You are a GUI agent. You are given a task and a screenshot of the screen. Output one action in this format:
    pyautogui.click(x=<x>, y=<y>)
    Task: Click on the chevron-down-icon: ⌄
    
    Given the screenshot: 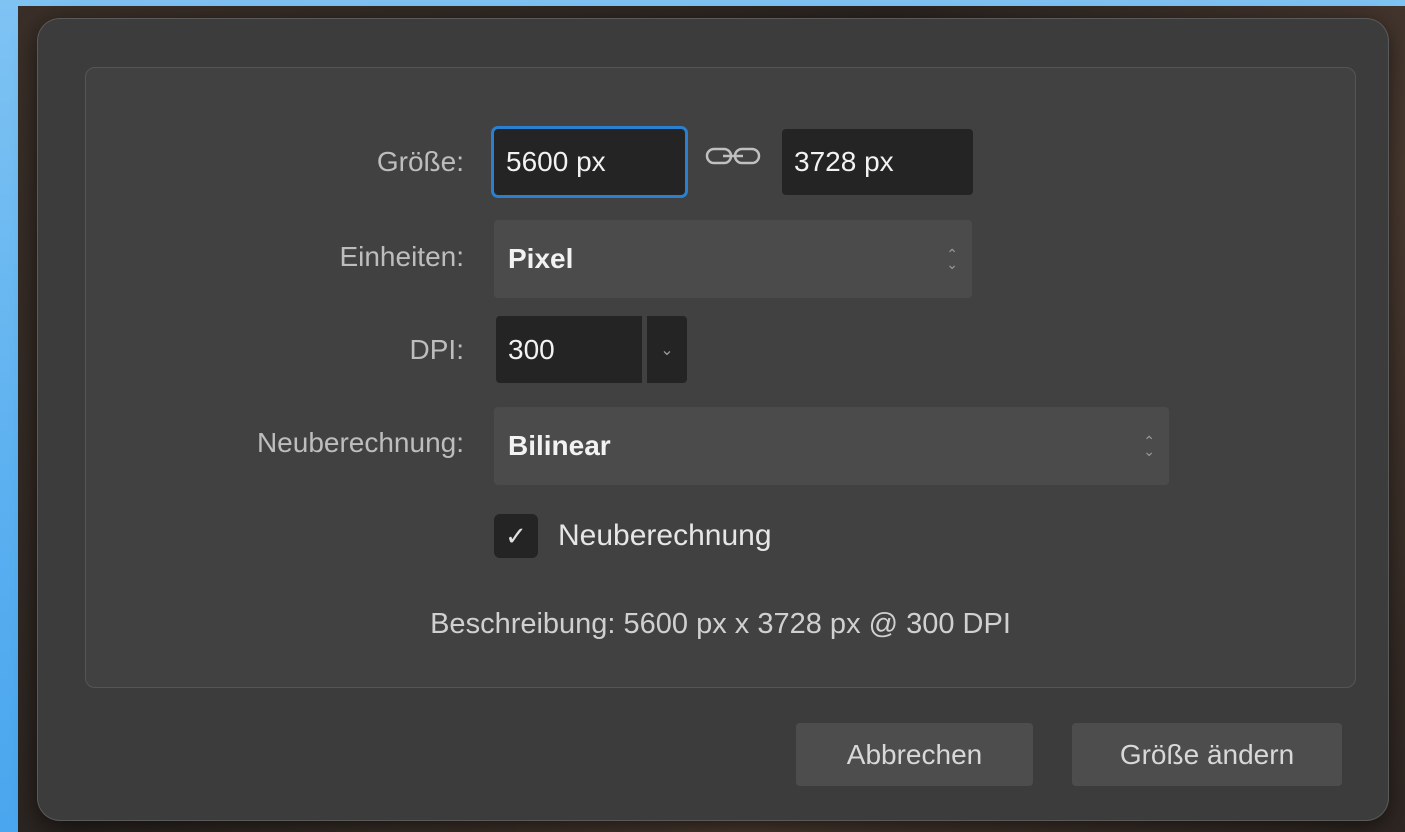 What is the action you would take?
    pyautogui.click(x=667, y=350)
    